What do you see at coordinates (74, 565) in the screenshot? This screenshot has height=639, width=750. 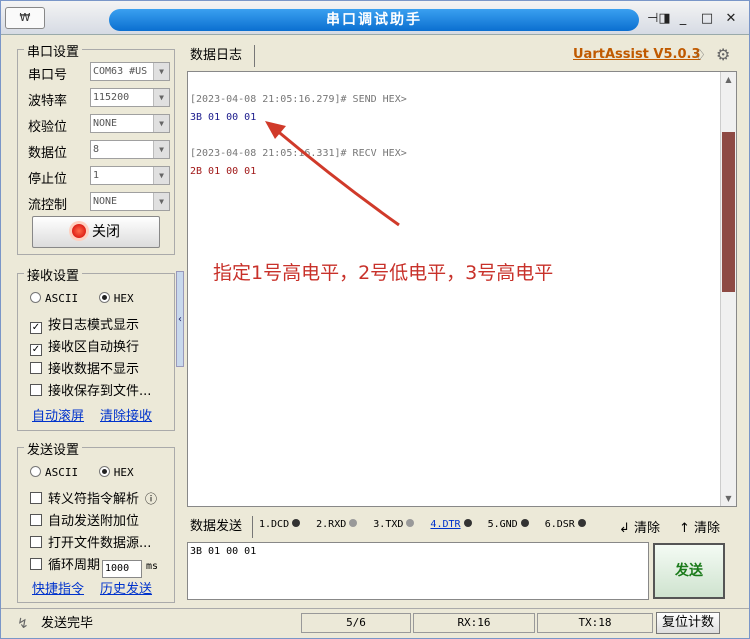 I see `cycle-label: 循环周期` at bounding box center [74, 565].